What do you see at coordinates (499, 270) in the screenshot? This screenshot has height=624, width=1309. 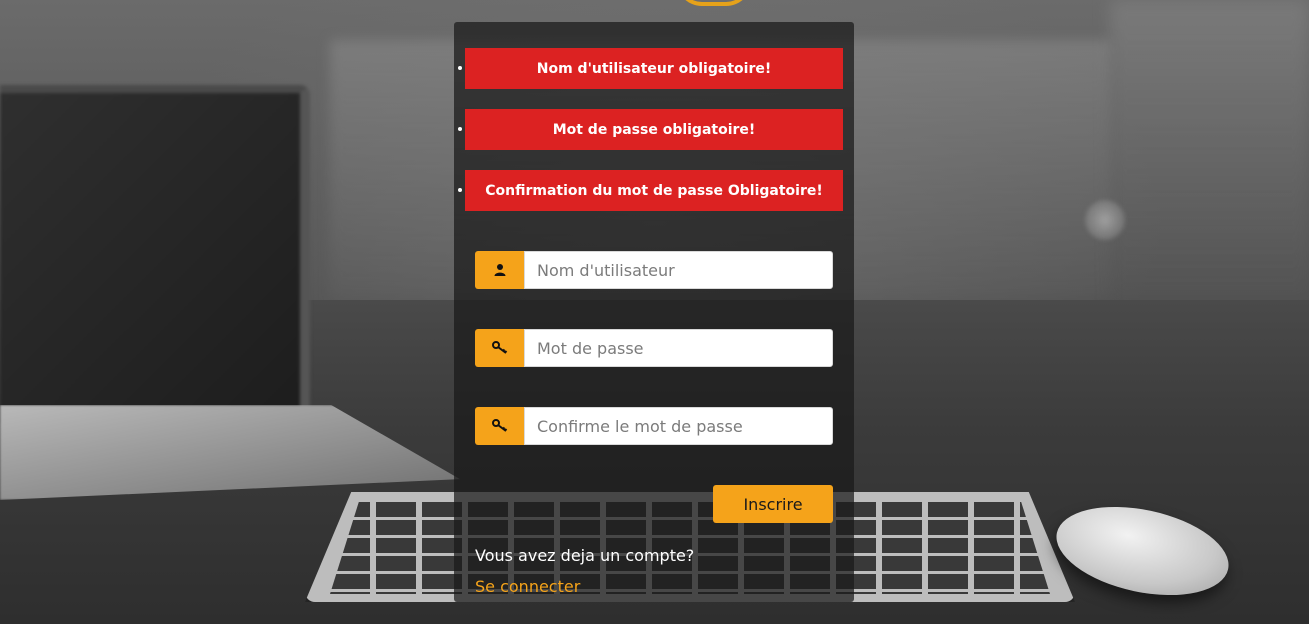 I see `user-icon` at bounding box center [499, 270].